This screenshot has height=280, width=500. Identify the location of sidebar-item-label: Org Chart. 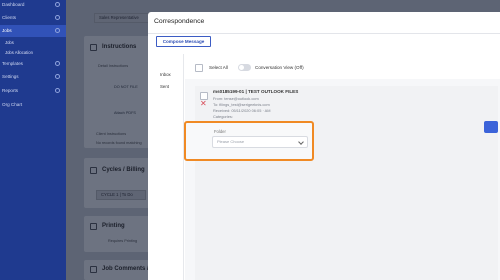
(12, 104).